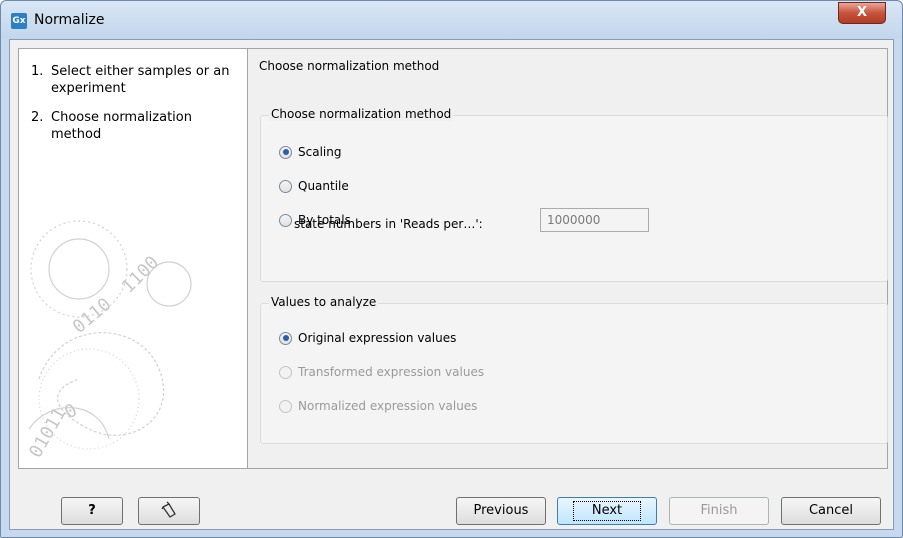 This screenshot has width=903, height=538. I want to click on cancel-button: Cancel, so click(831, 511).